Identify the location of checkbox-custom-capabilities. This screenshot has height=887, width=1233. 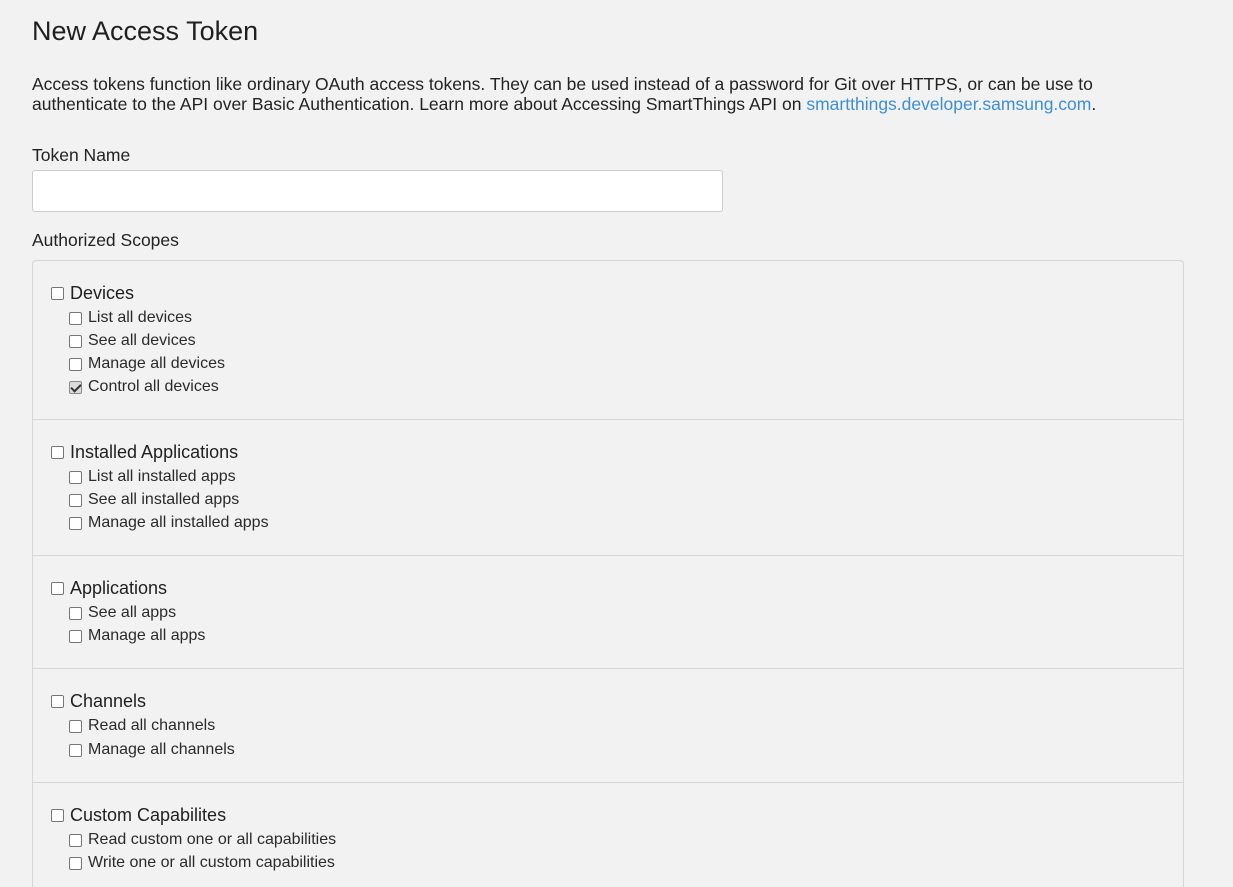
(57, 815).